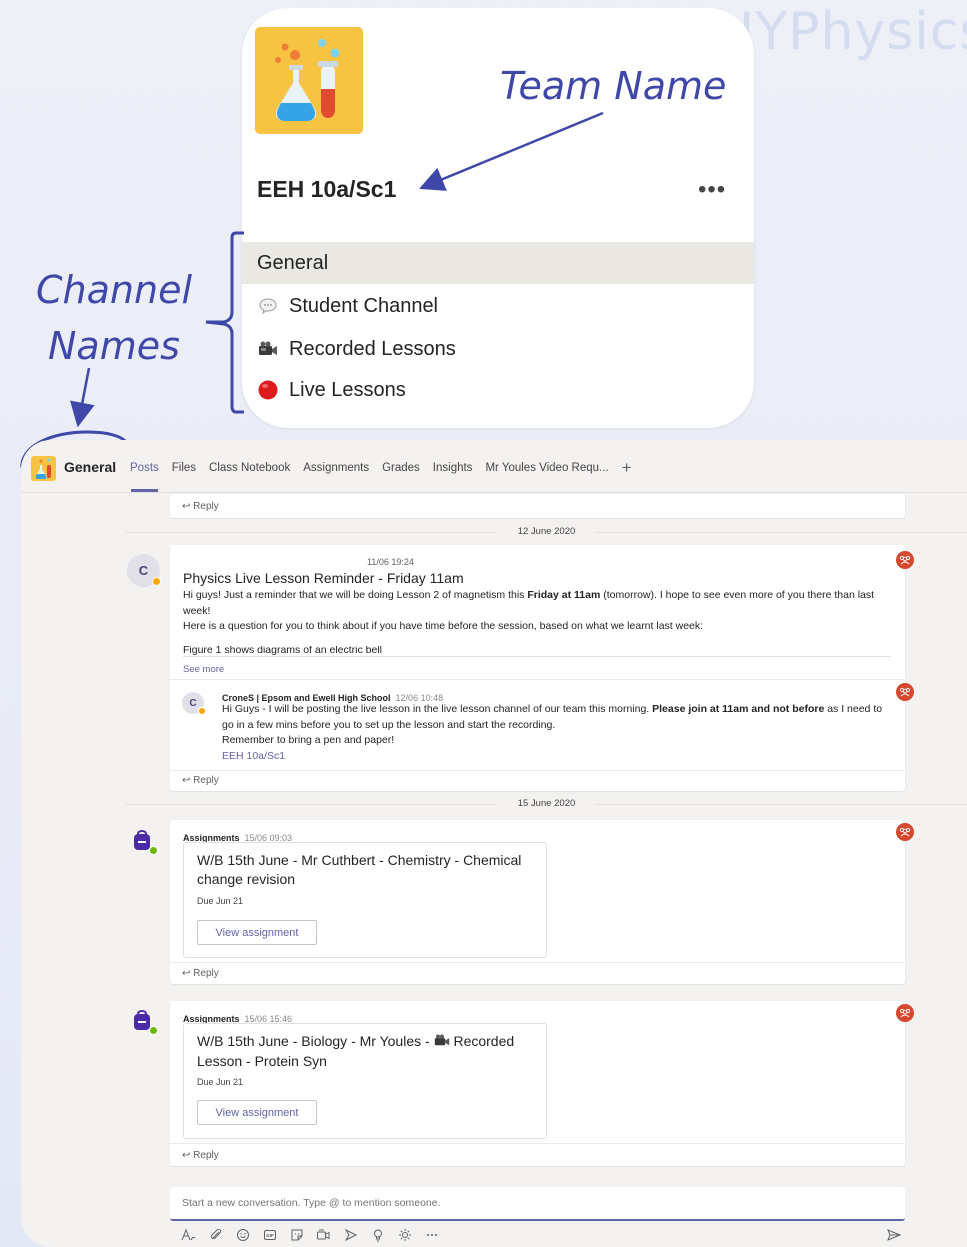  Describe the element at coordinates (712, 190) in the screenshot. I see `more-options-icon: •••` at that location.